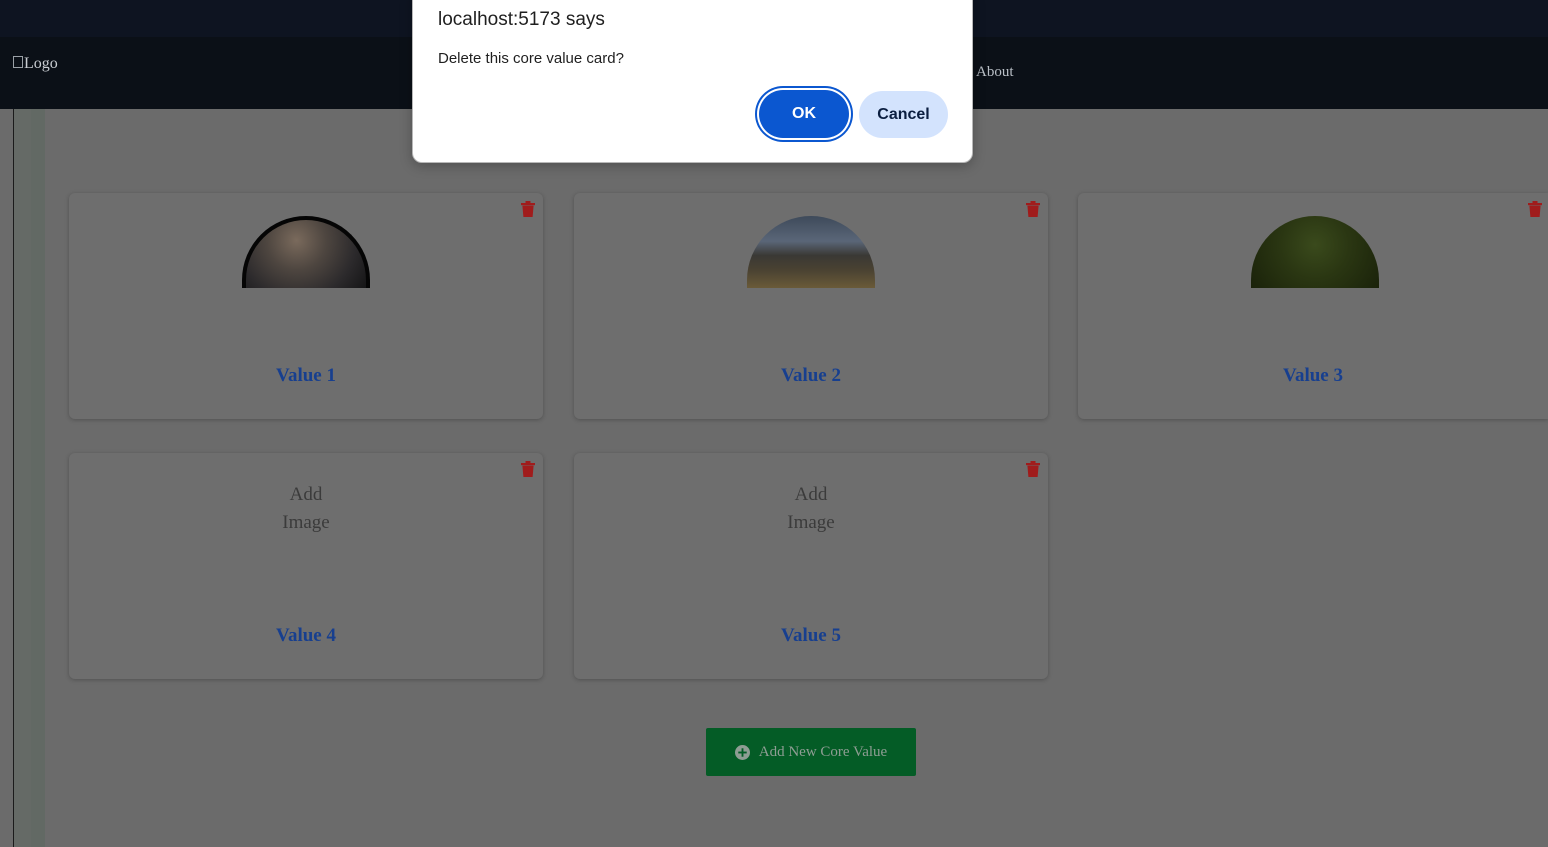 This screenshot has width=1548, height=847. I want to click on logo-alt-text: Logo, so click(41, 63).